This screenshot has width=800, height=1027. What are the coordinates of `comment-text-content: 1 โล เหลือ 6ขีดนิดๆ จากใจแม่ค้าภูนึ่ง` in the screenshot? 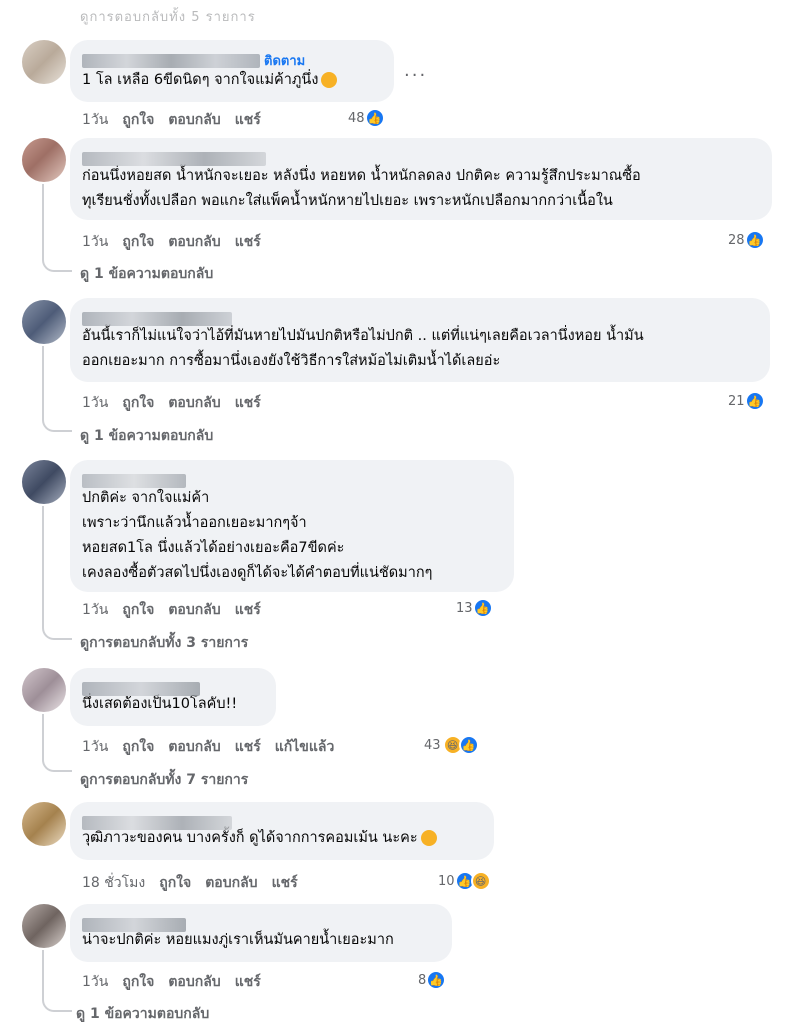 It's located at (200, 80).